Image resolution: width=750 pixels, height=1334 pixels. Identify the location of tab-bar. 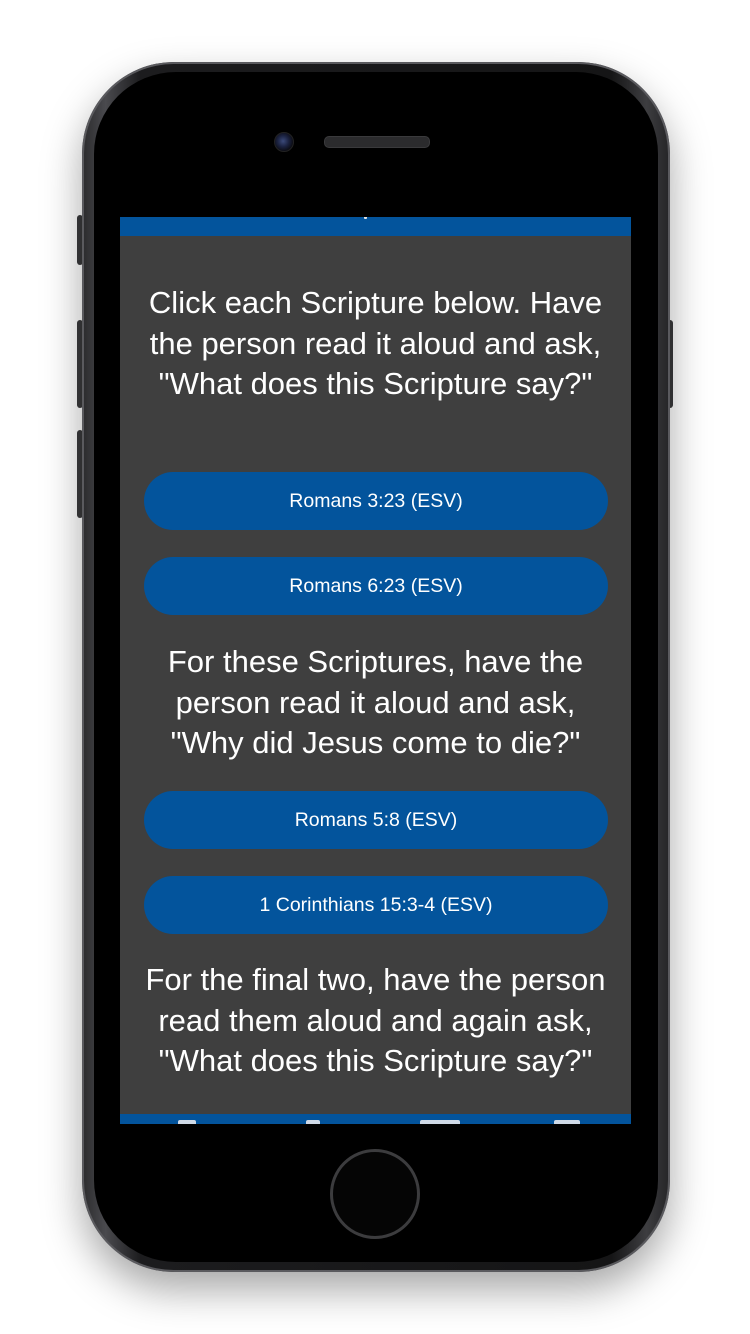
(375, 1119).